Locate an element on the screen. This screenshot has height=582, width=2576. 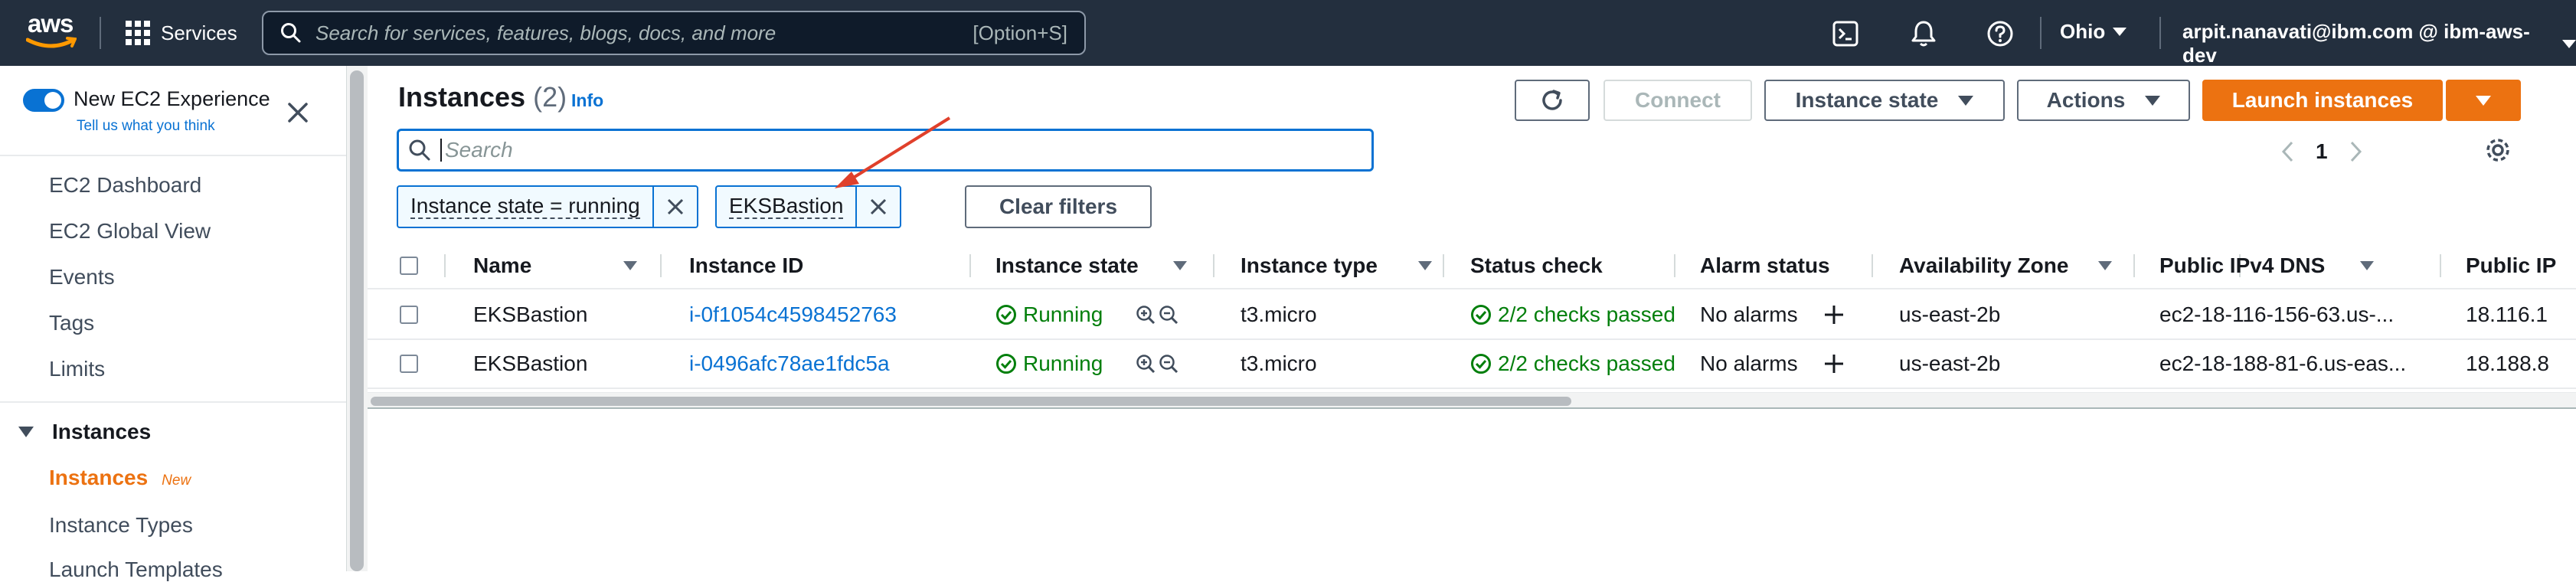
column-header-instance-id: Instance ID is located at coordinates (746, 265).